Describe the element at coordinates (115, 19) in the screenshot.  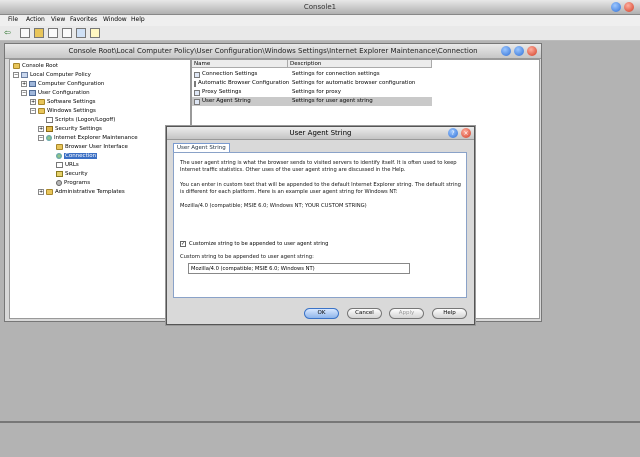
I see `menu-window: Window` at that location.